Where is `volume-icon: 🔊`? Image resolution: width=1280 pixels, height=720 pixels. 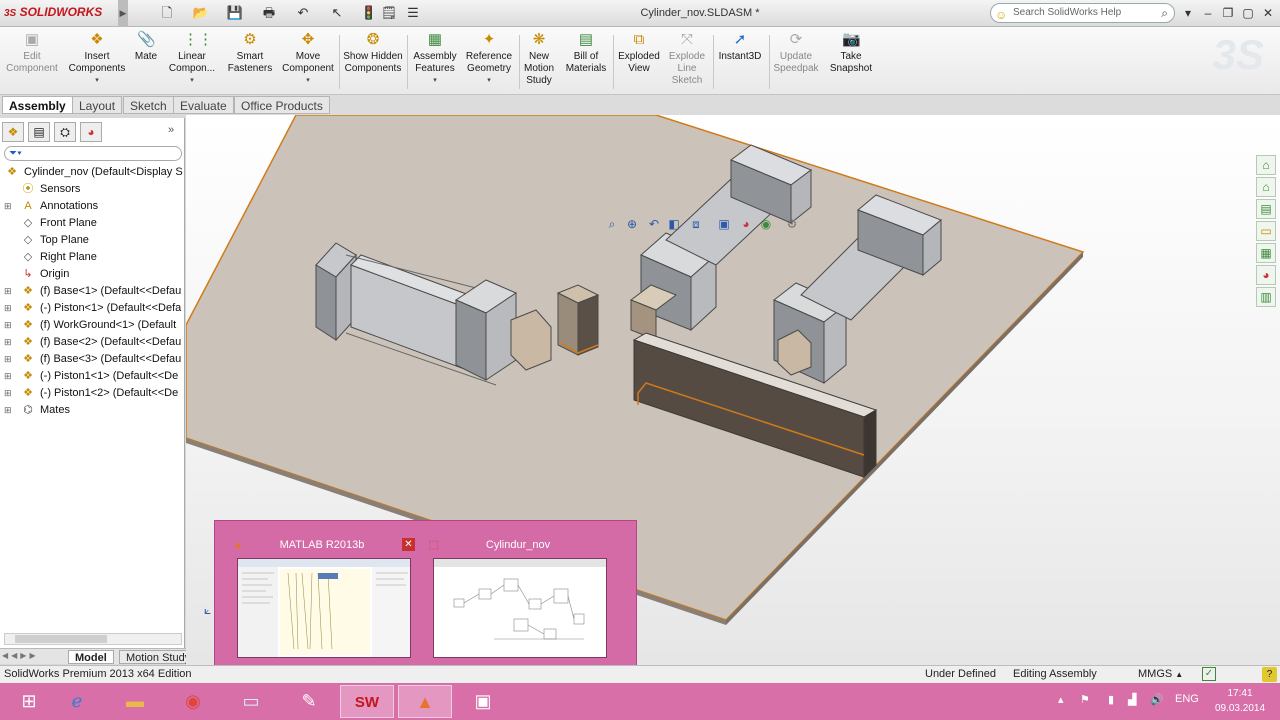
volume-icon: 🔊 is located at coordinates (1157, 699).